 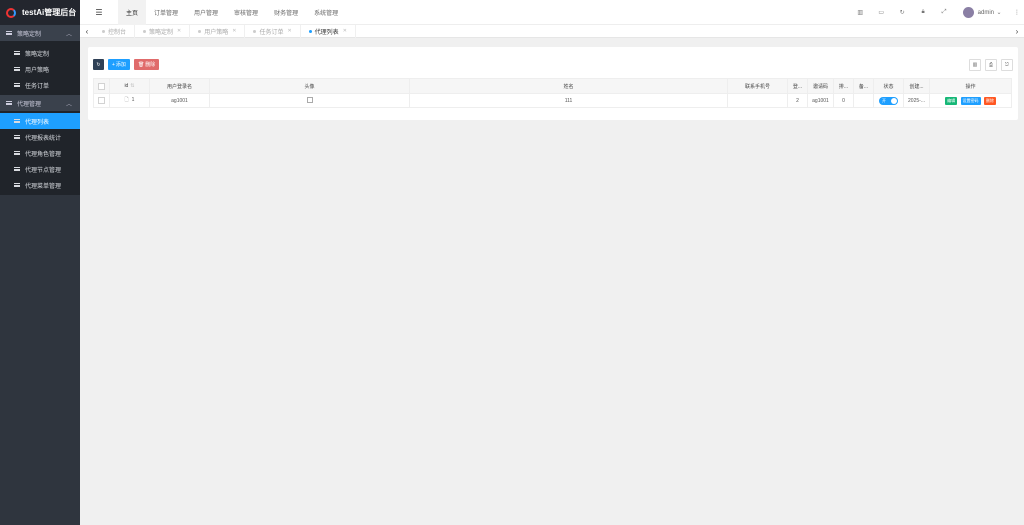 I want to click on sidebar-item-label: 任务订单, so click(x=37, y=86).